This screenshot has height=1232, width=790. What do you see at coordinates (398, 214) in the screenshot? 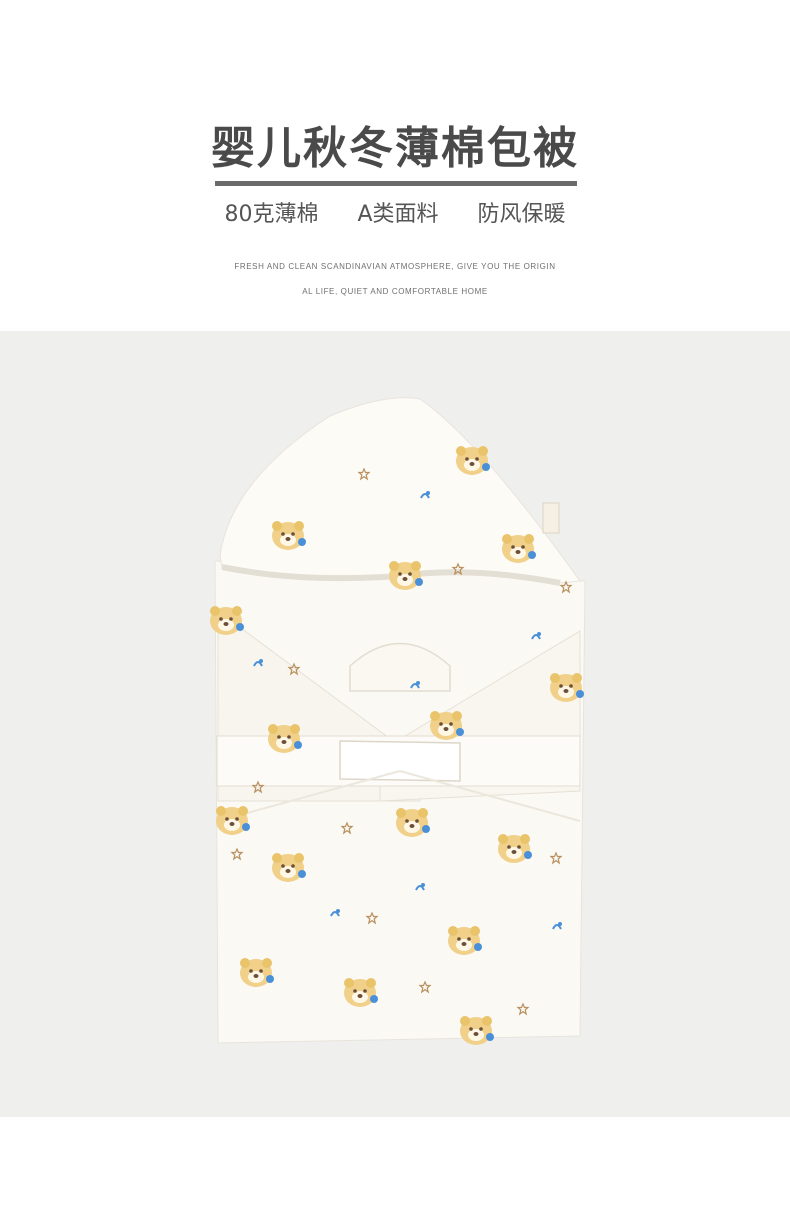
I see `feature-item: A类面料` at bounding box center [398, 214].